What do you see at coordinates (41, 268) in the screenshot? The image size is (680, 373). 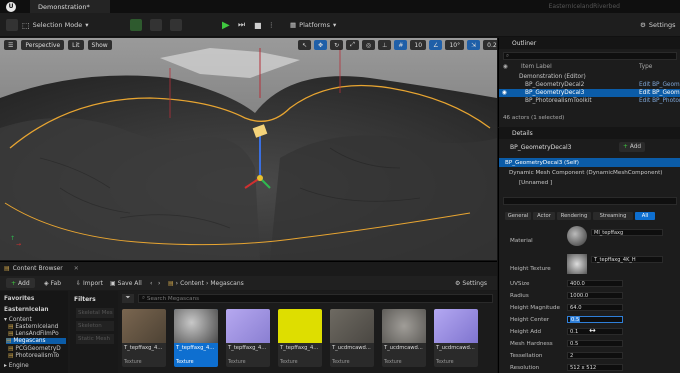 I see `content-browser-tab: ▤ Content Browser ✕` at bounding box center [41, 268].